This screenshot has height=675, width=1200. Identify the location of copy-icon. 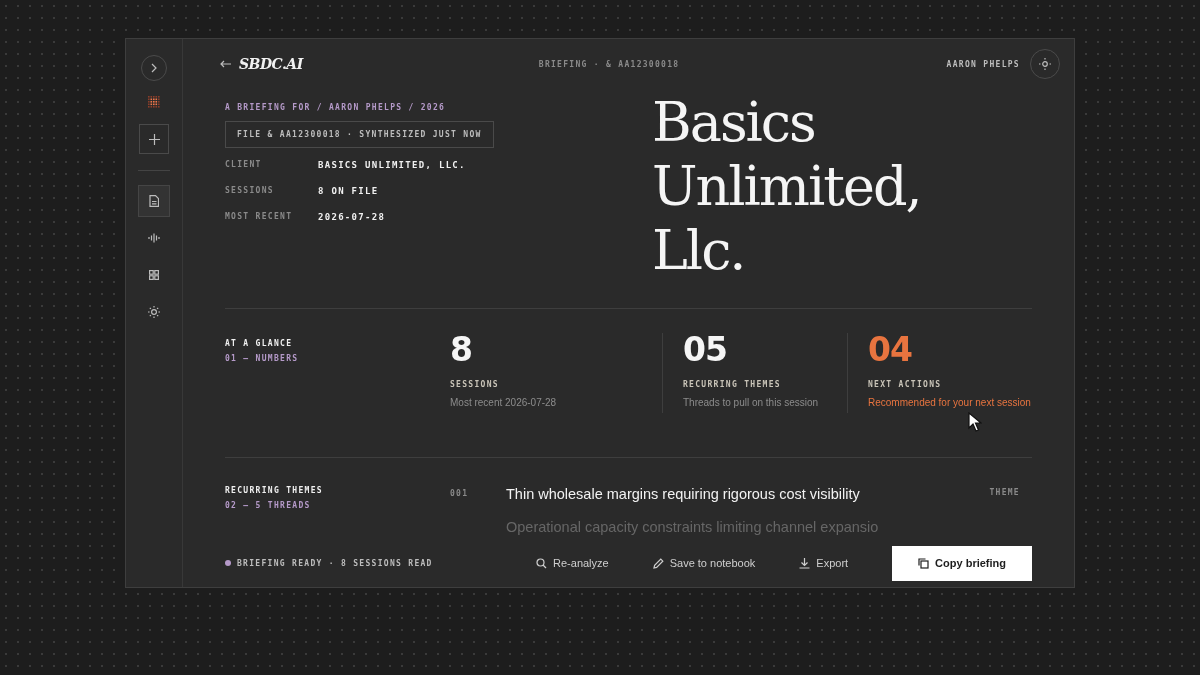
(924, 563).